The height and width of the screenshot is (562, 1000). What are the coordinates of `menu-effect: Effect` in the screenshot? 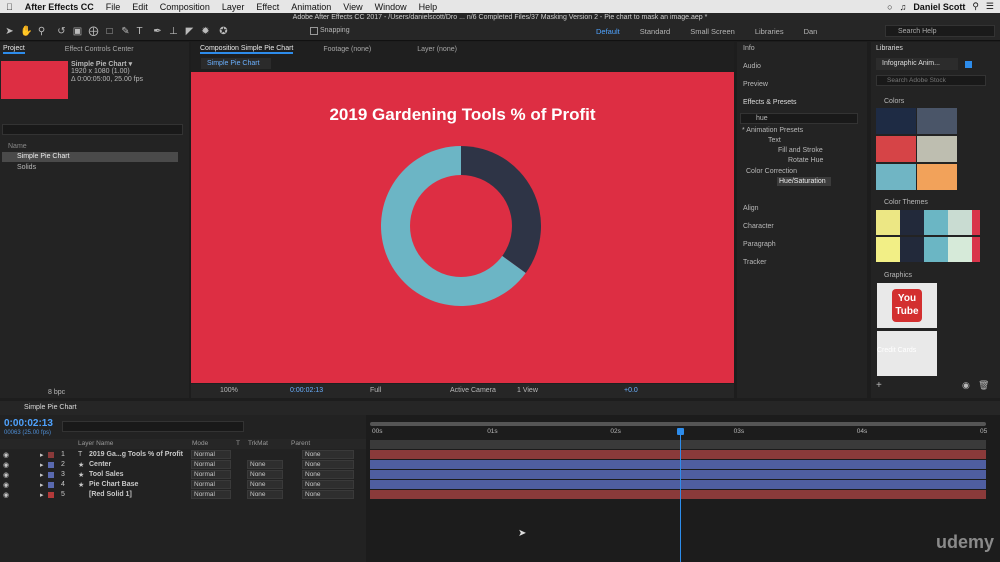 It's located at (267, 7).